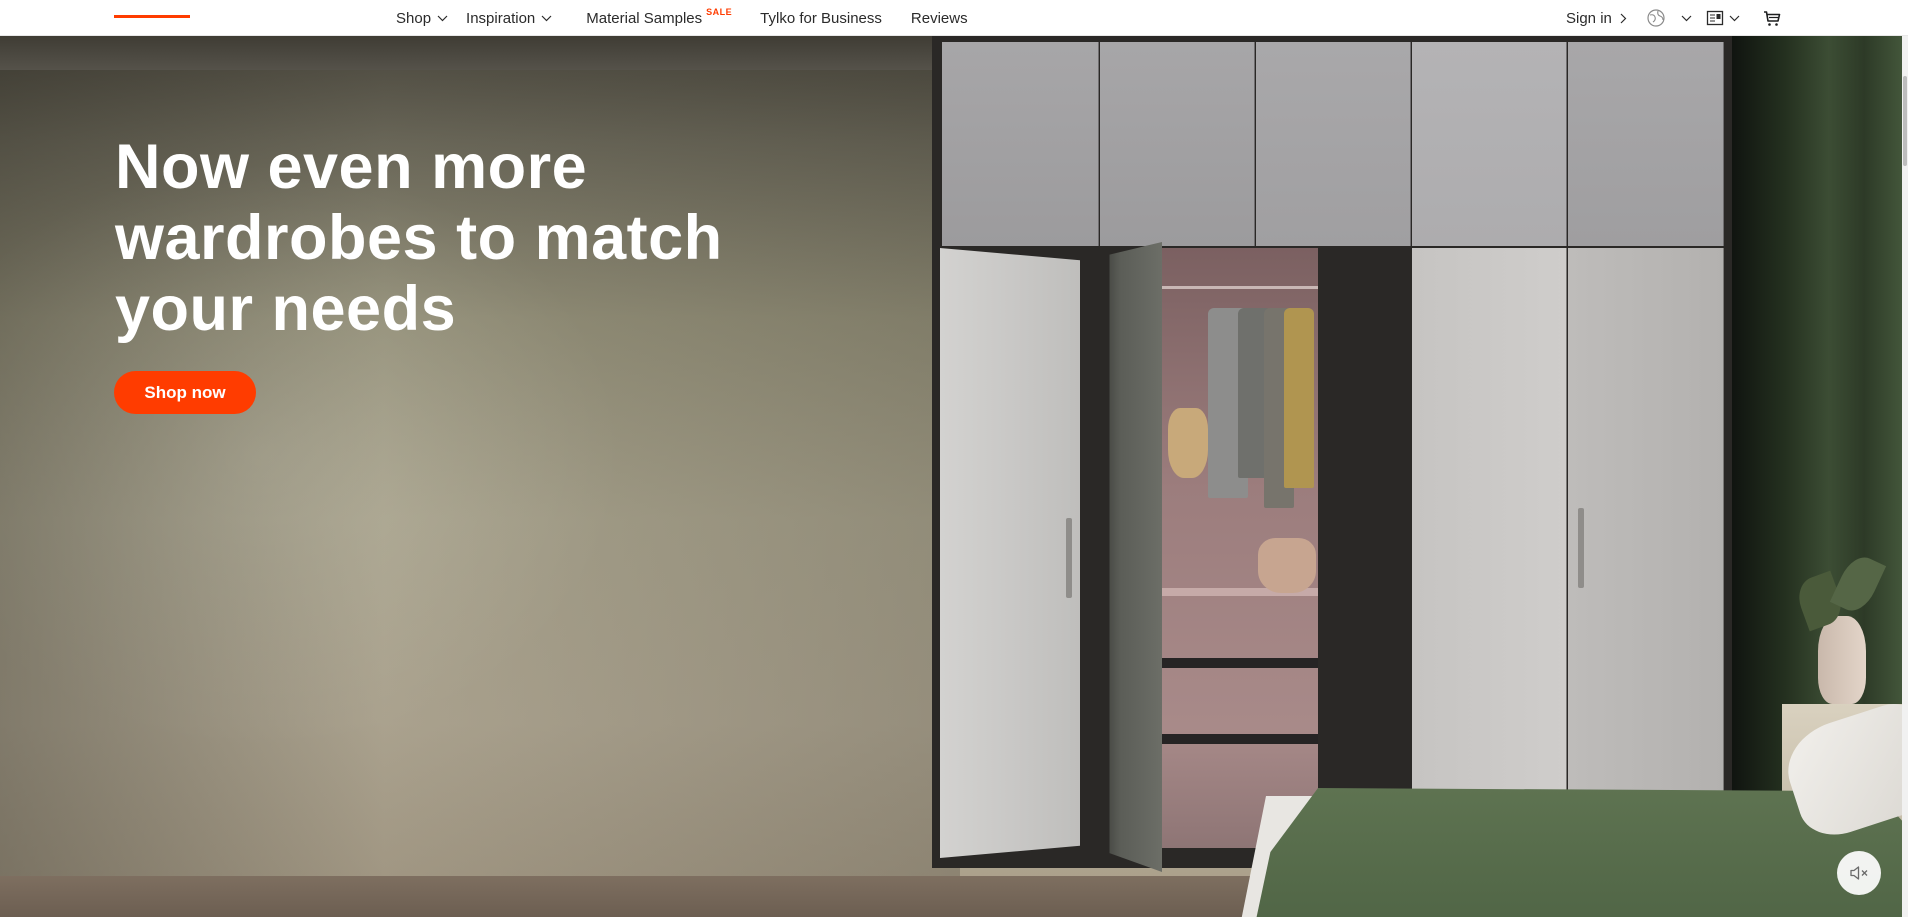  I want to click on hero-ceiling, so click(470, 53).